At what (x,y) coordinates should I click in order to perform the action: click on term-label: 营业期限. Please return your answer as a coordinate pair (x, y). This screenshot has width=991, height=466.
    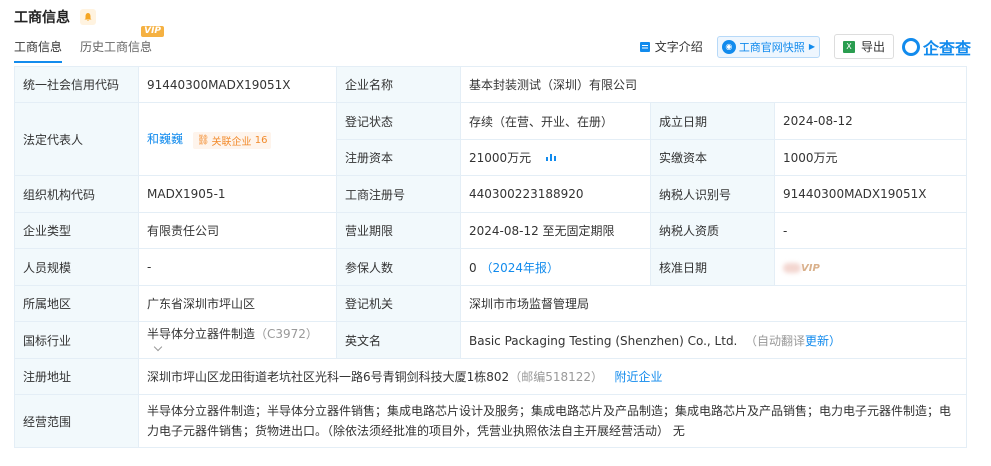
    Looking at the image, I should click on (398, 230).